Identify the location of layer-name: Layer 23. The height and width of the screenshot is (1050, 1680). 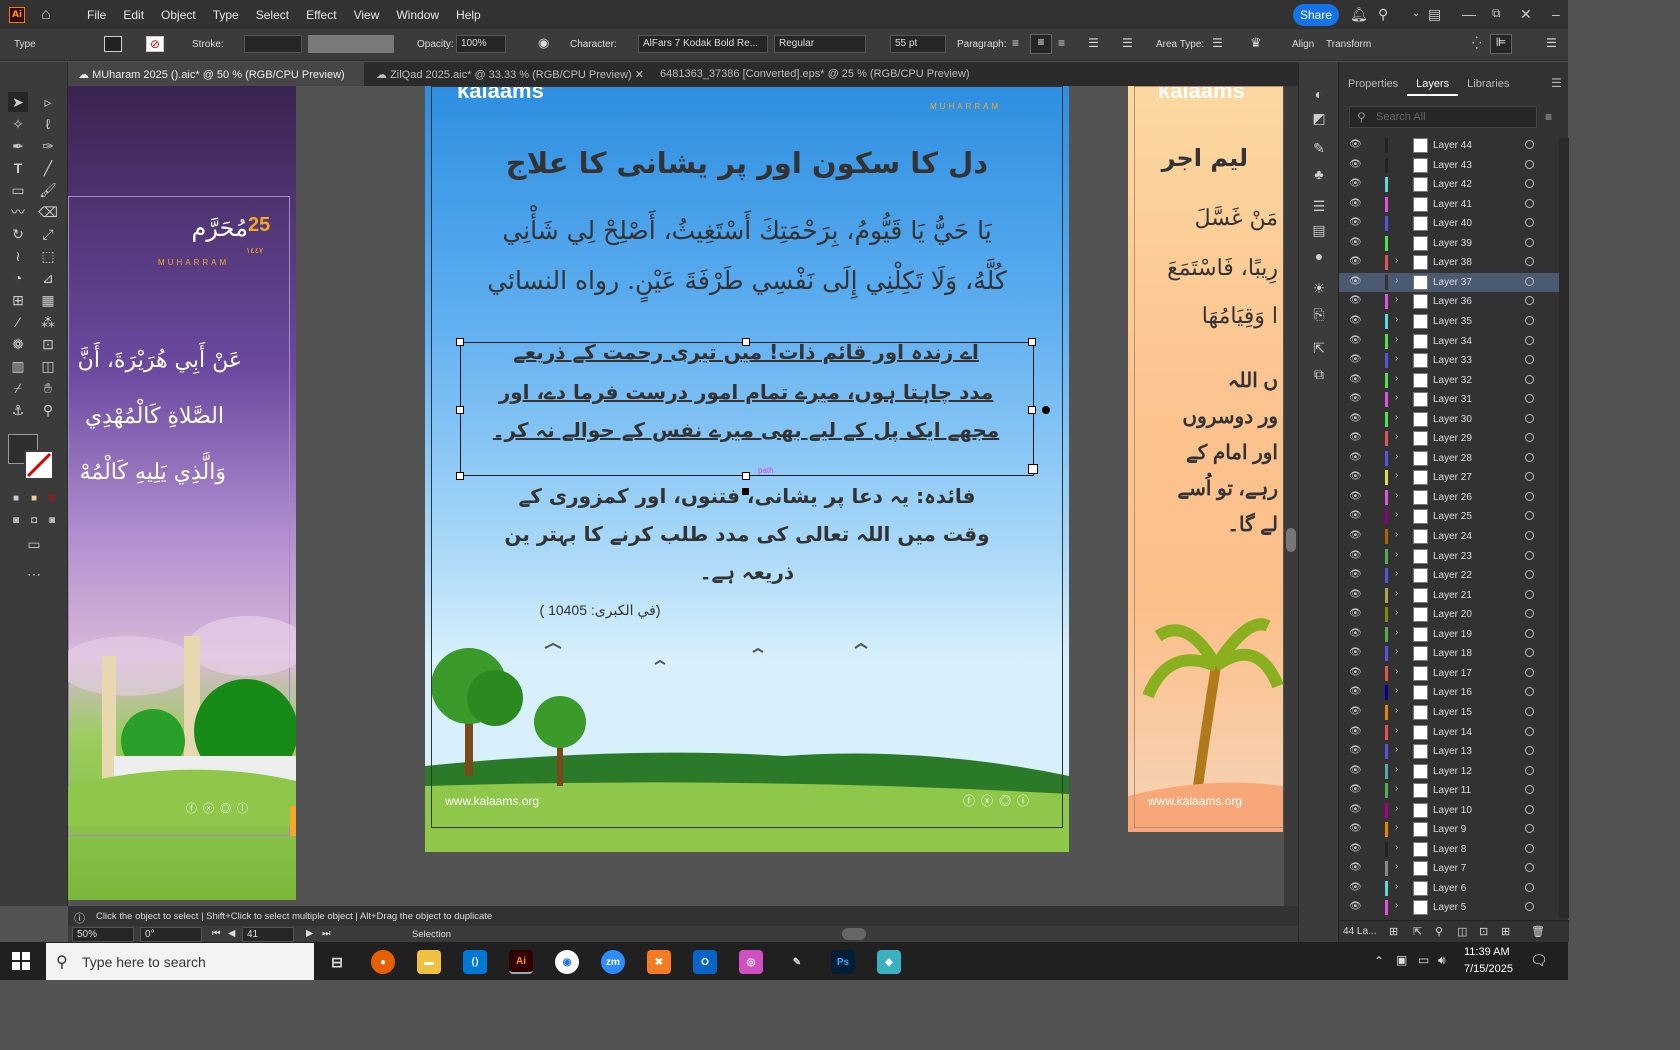
(1452, 556).